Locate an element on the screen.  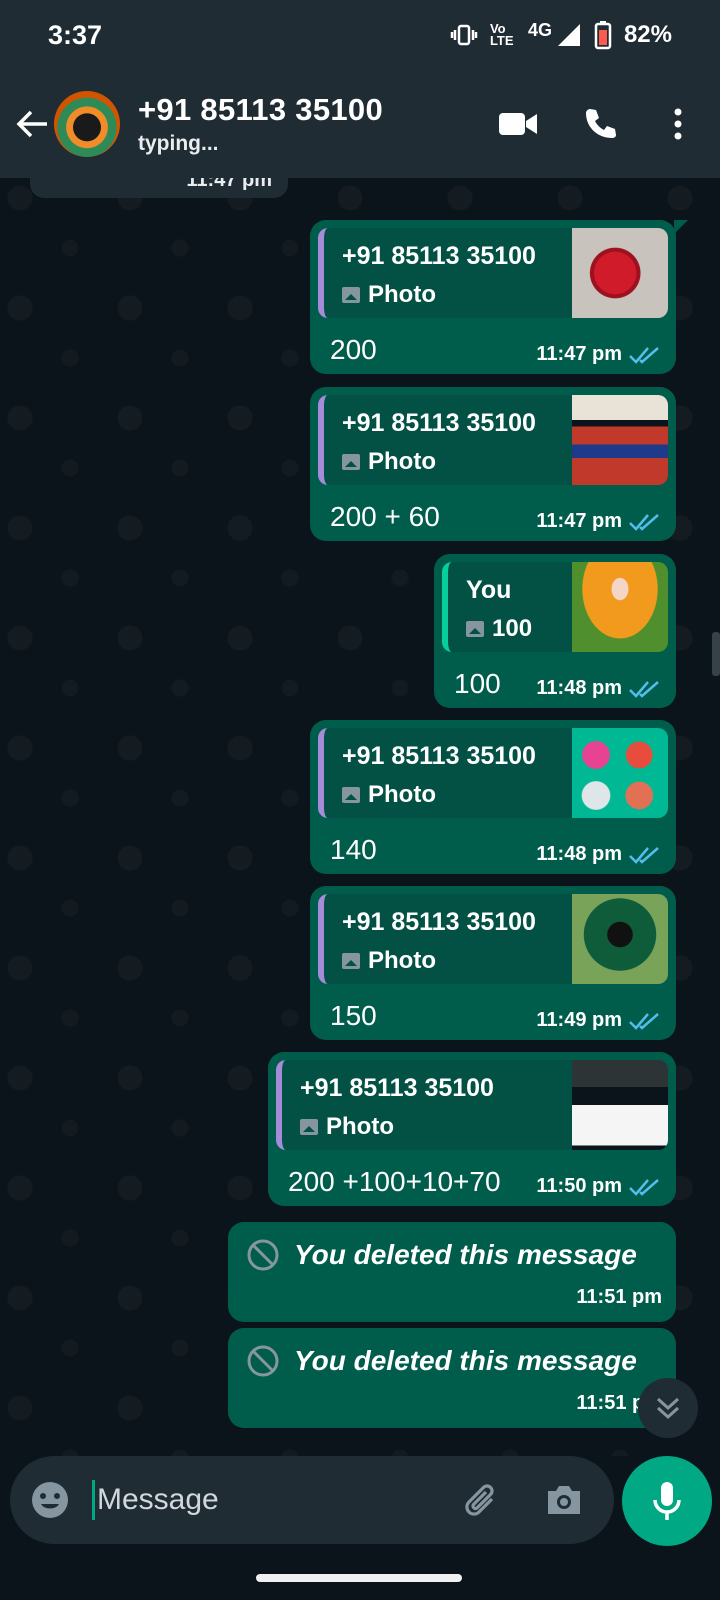
phone-icon is located at coordinates (601, 123).